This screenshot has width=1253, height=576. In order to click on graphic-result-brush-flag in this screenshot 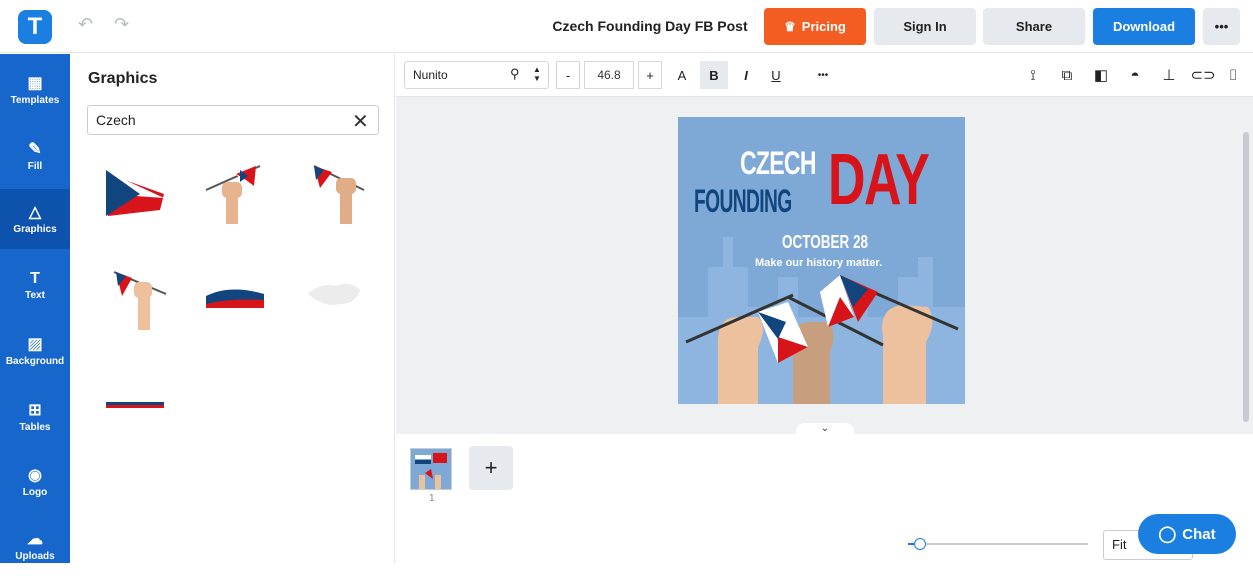, I will do `click(140, 193)`.